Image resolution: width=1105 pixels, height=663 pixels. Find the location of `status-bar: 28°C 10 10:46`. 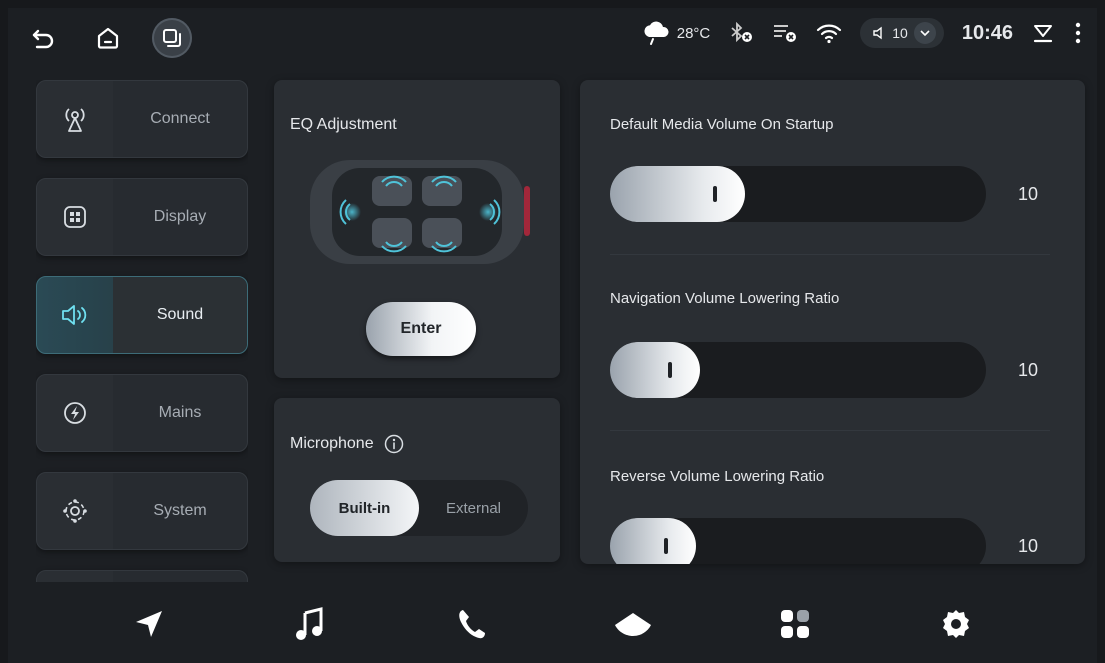

status-bar: 28°C 10 10:46 is located at coordinates (552, 36).